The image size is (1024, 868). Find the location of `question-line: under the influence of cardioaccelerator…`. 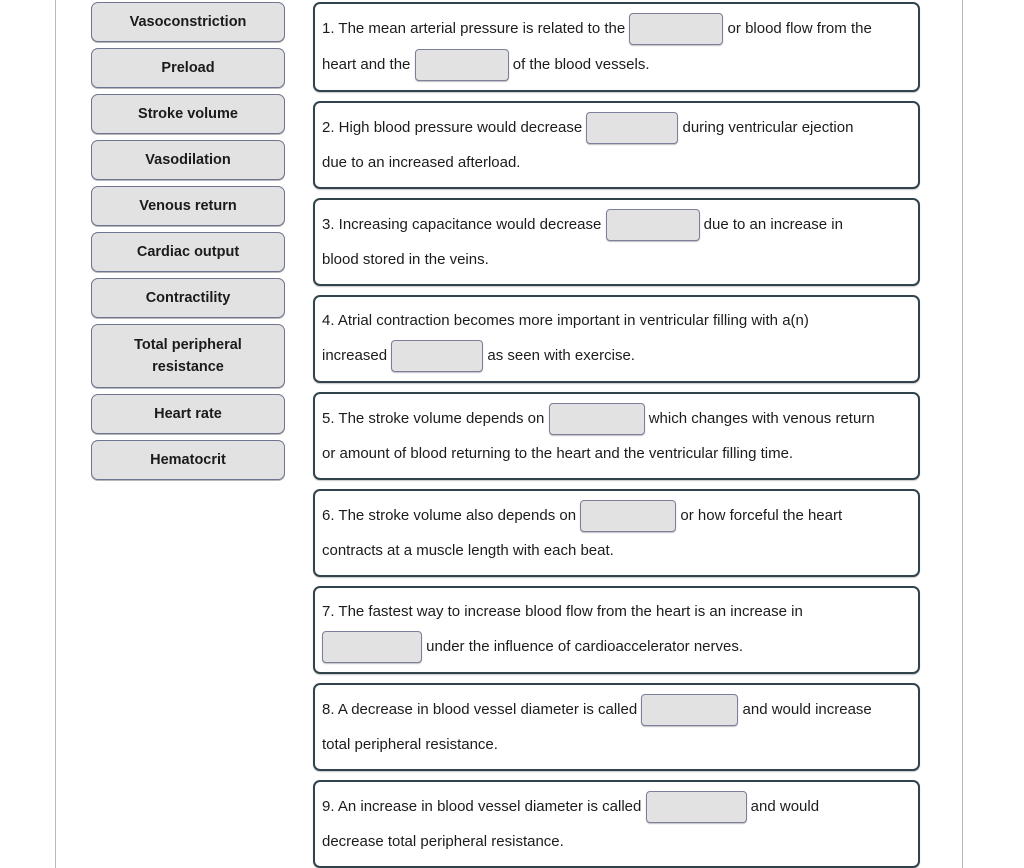

question-line: under the influence of cardioaccelerator… is located at coordinates (617, 647).